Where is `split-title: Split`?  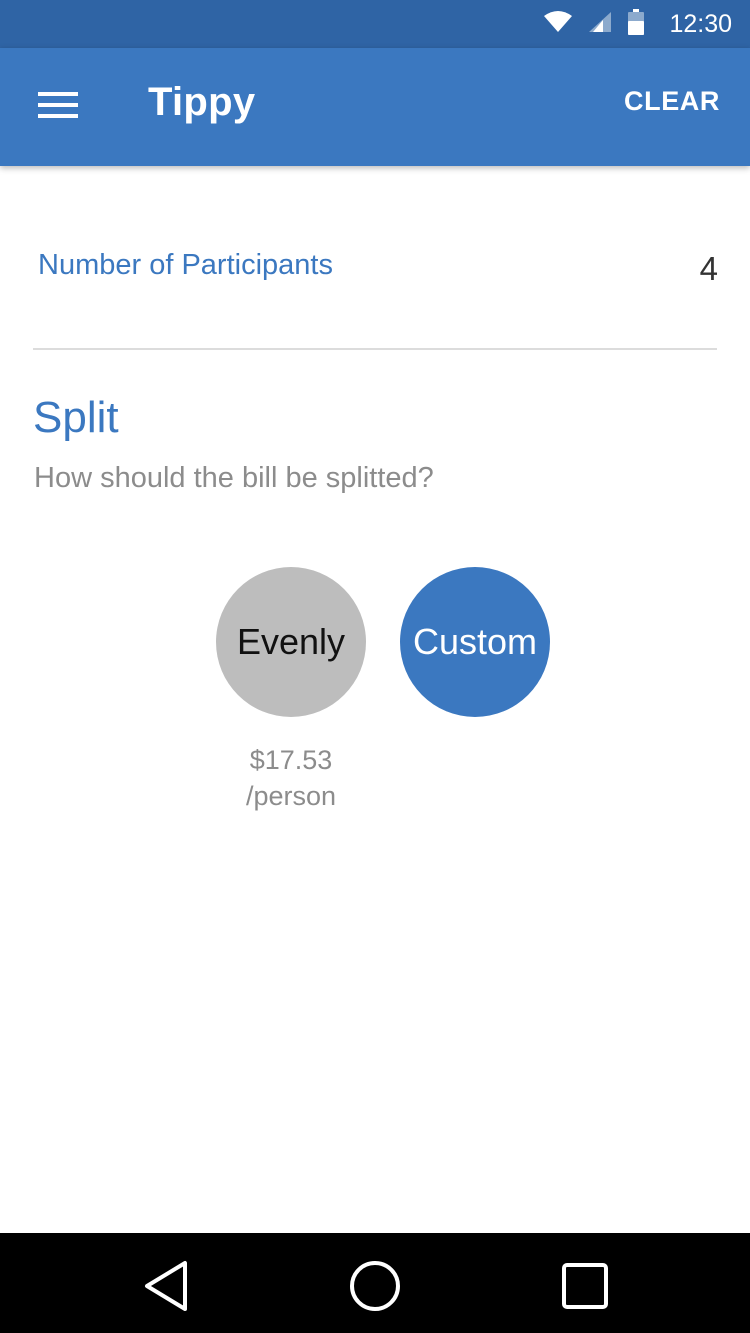 split-title: Split is located at coordinates (76, 417).